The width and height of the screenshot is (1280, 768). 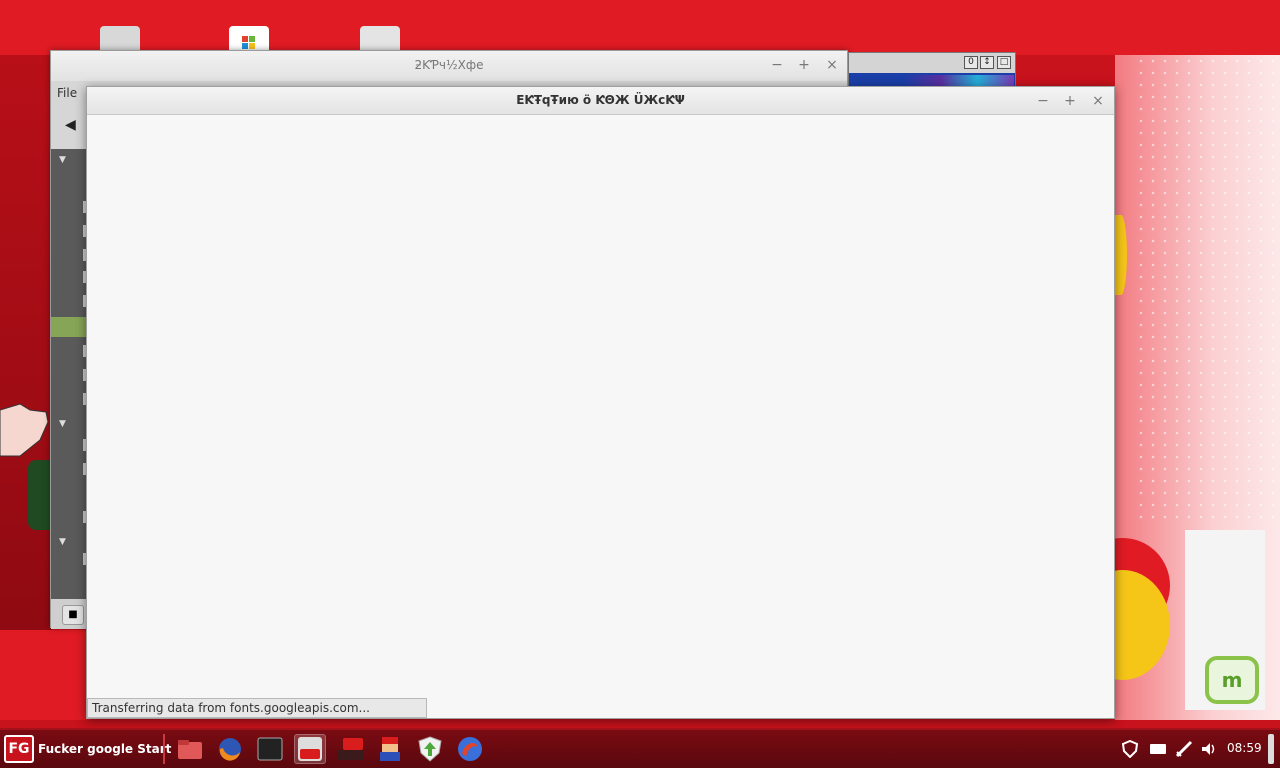 What do you see at coordinates (270, 749) in the screenshot?
I see `terminal-icon` at bounding box center [270, 749].